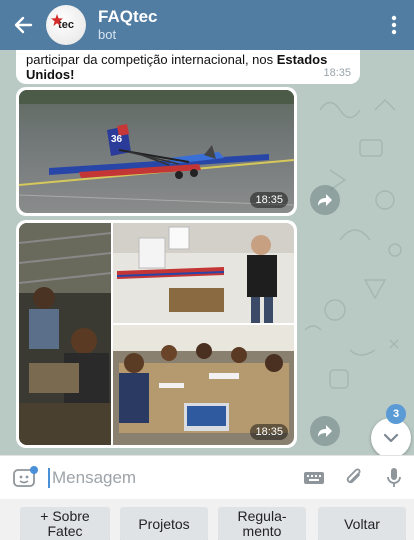  I want to click on chevron-down-icon, so click(391, 438).